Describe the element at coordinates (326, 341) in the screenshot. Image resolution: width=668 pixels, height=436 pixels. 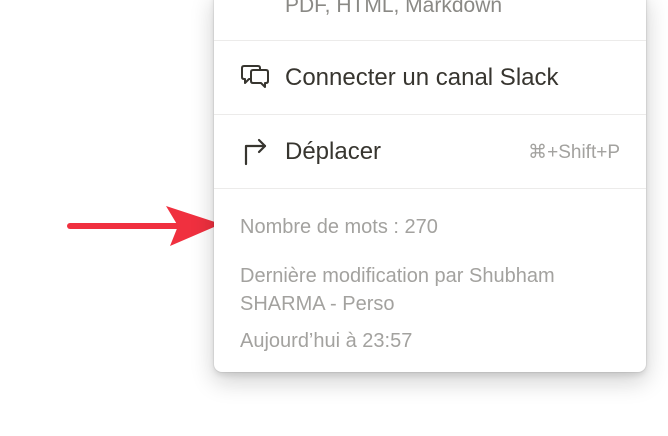
I see `last-modified-timestamp: Aujourd’hui à 23:57` at that location.